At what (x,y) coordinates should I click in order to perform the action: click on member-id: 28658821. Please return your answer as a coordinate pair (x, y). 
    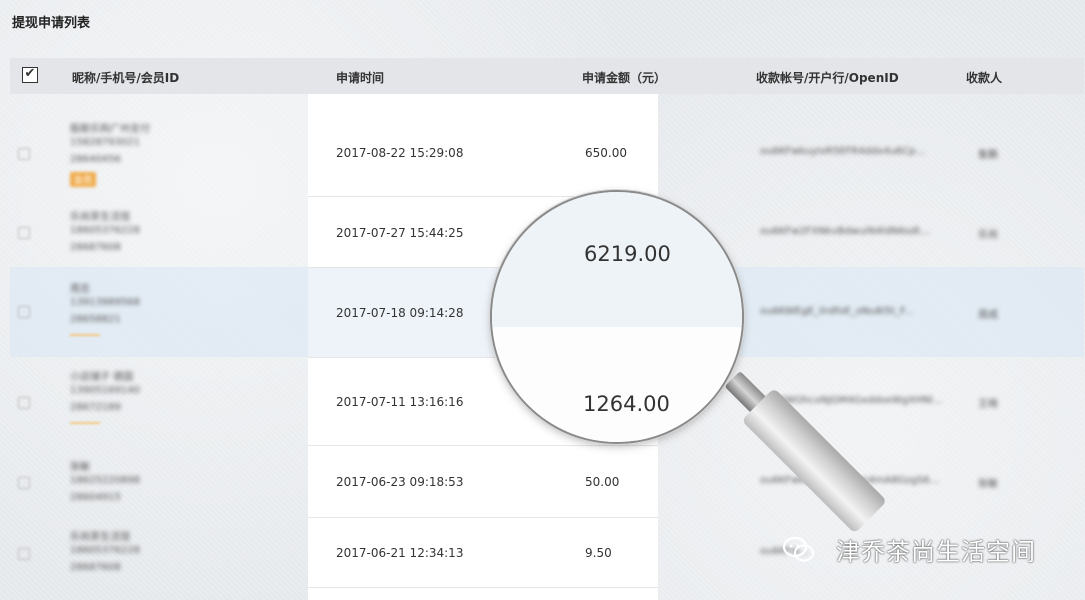
    Looking at the image, I should click on (95, 319).